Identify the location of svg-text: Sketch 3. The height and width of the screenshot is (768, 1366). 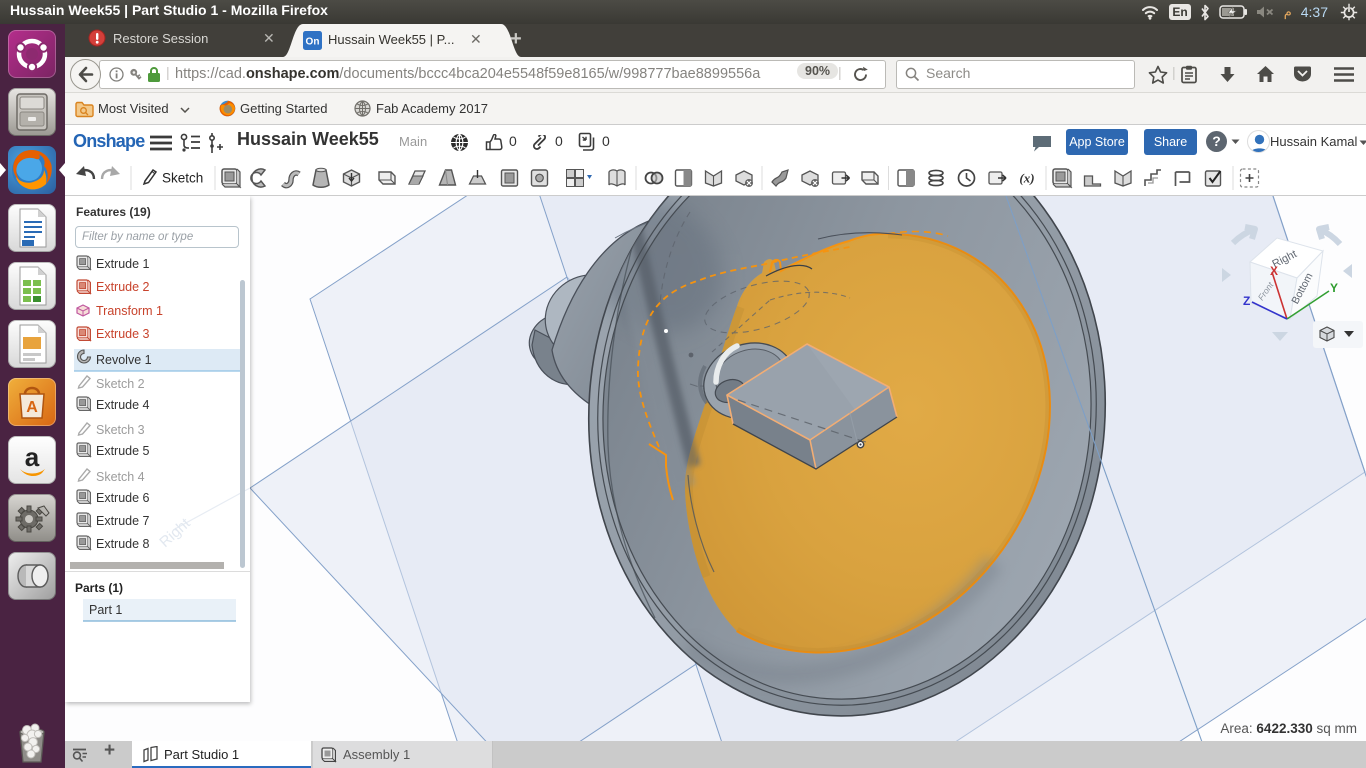
(120, 430).